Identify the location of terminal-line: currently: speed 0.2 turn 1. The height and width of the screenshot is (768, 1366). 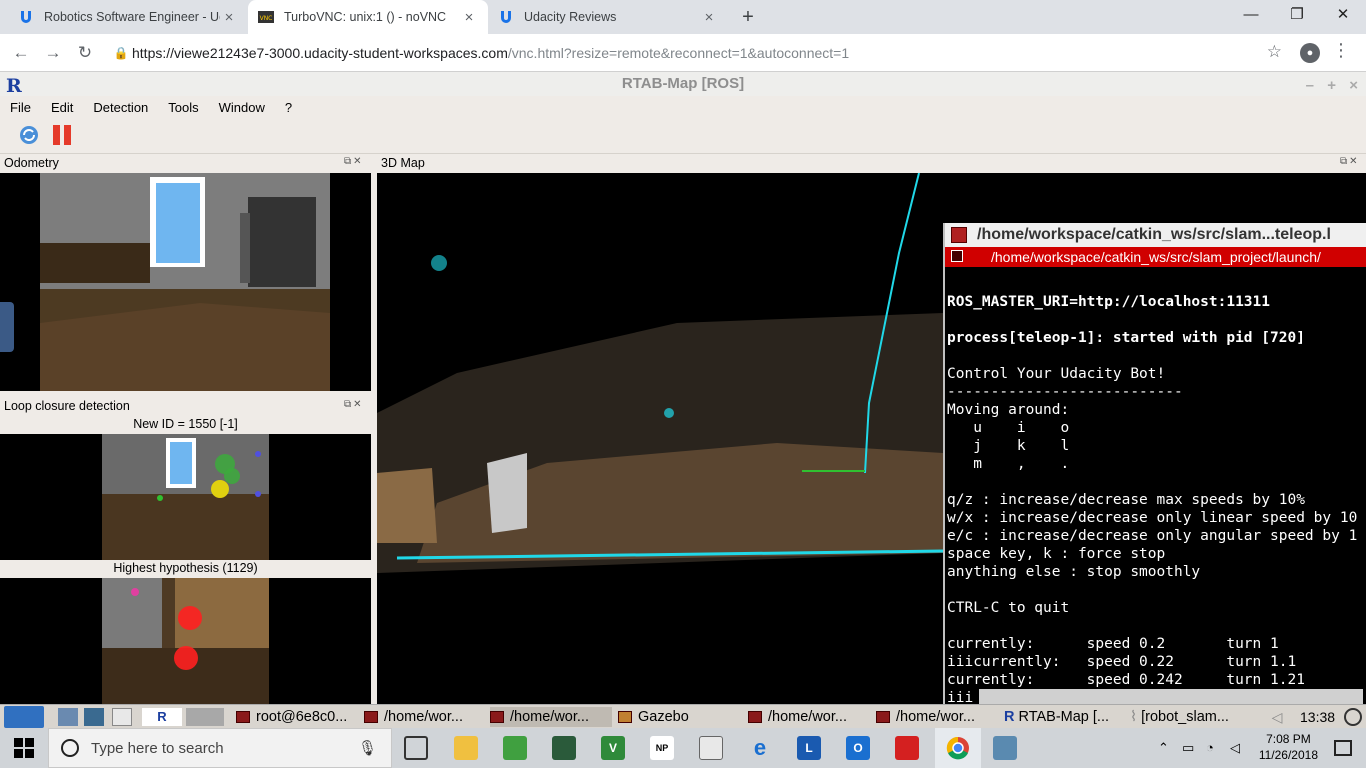
(1113, 644).